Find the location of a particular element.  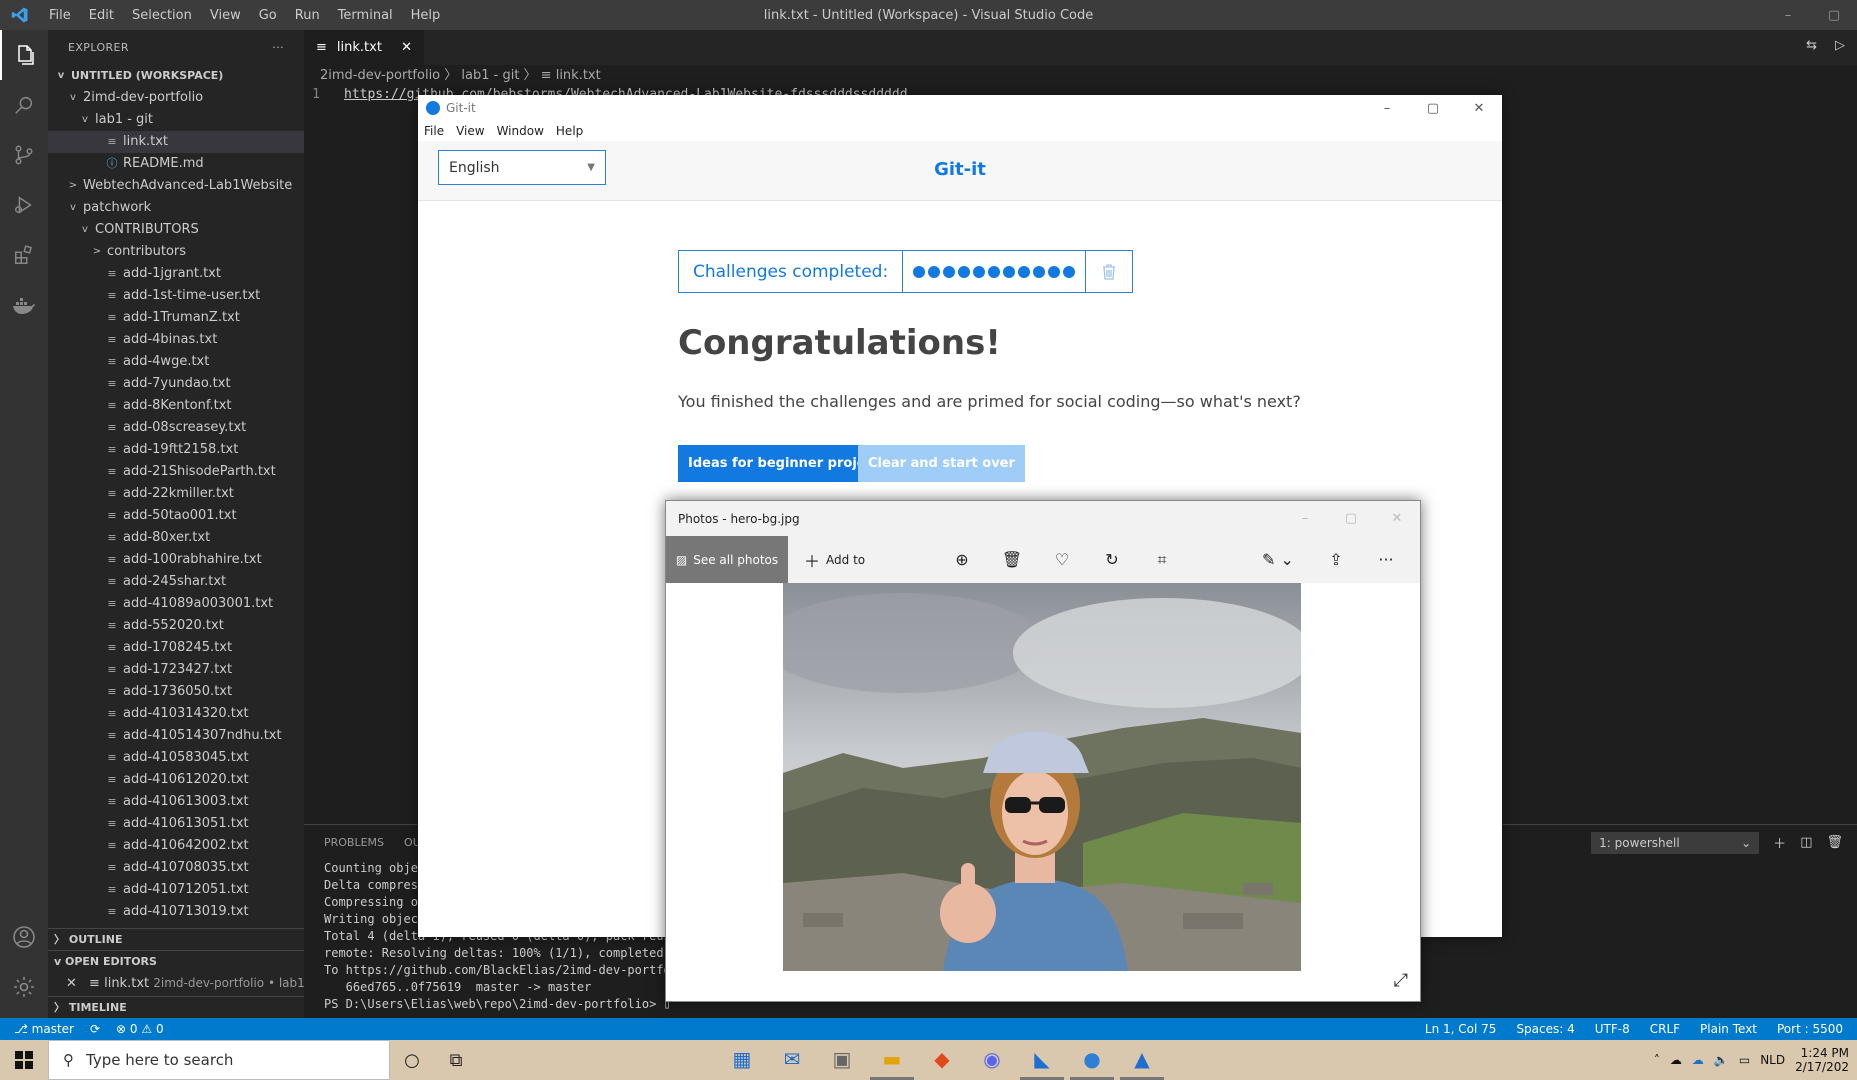

windows-start-icon is located at coordinates (24, 1060).